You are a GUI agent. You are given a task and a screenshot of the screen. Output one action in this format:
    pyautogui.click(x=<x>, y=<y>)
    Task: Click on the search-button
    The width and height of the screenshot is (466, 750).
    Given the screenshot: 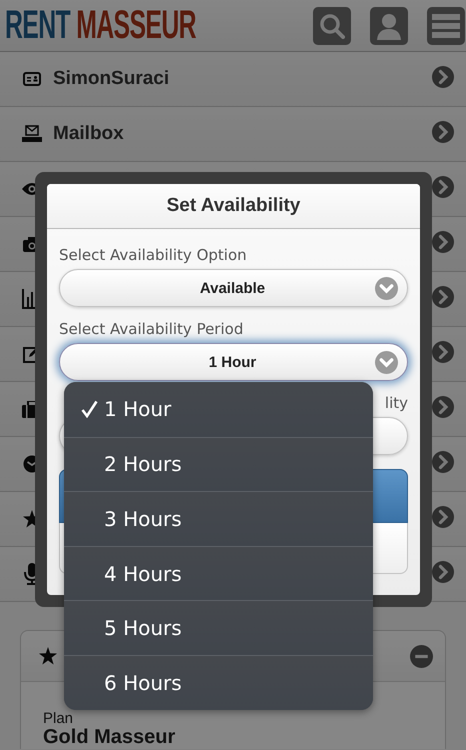 What is the action you would take?
    pyautogui.click(x=331, y=25)
    